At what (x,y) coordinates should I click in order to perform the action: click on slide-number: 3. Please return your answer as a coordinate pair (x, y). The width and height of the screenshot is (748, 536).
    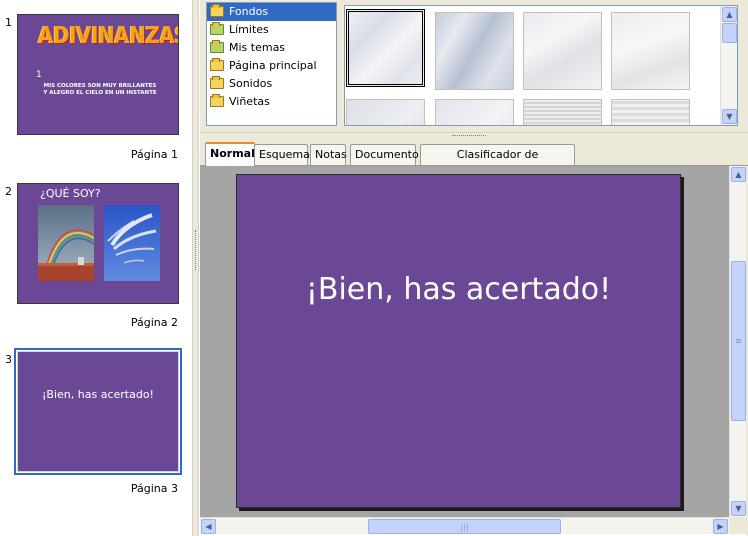
    Looking at the image, I should click on (8, 359).